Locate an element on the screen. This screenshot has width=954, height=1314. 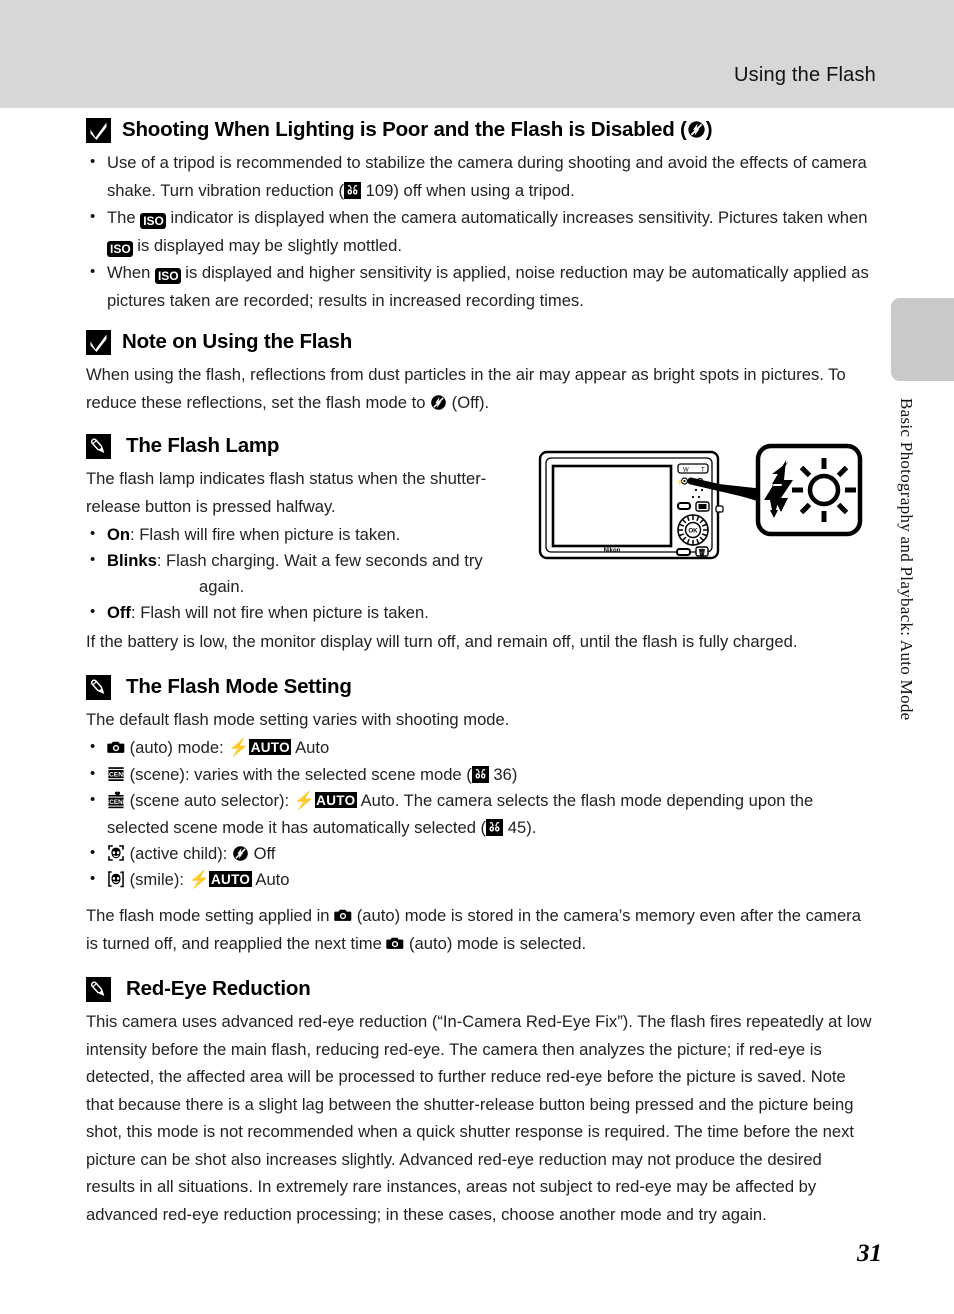
camera-rear-illustration: Nikon W T ⚡ OK 🗑 is located at coordinates (701, 501).